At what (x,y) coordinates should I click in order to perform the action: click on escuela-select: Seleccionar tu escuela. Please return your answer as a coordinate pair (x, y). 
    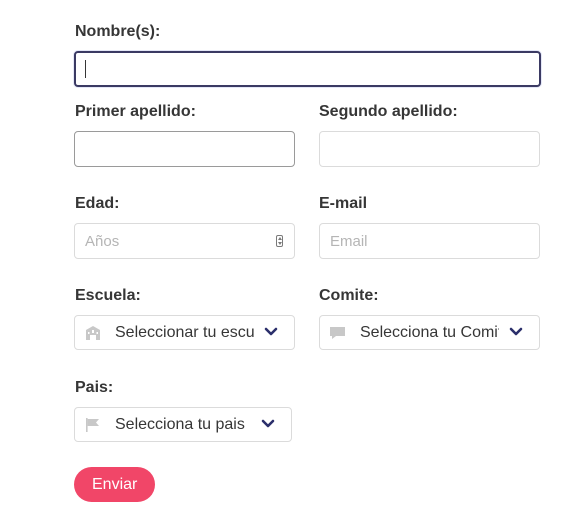
    Looking at the image, I should click on (184, 332).